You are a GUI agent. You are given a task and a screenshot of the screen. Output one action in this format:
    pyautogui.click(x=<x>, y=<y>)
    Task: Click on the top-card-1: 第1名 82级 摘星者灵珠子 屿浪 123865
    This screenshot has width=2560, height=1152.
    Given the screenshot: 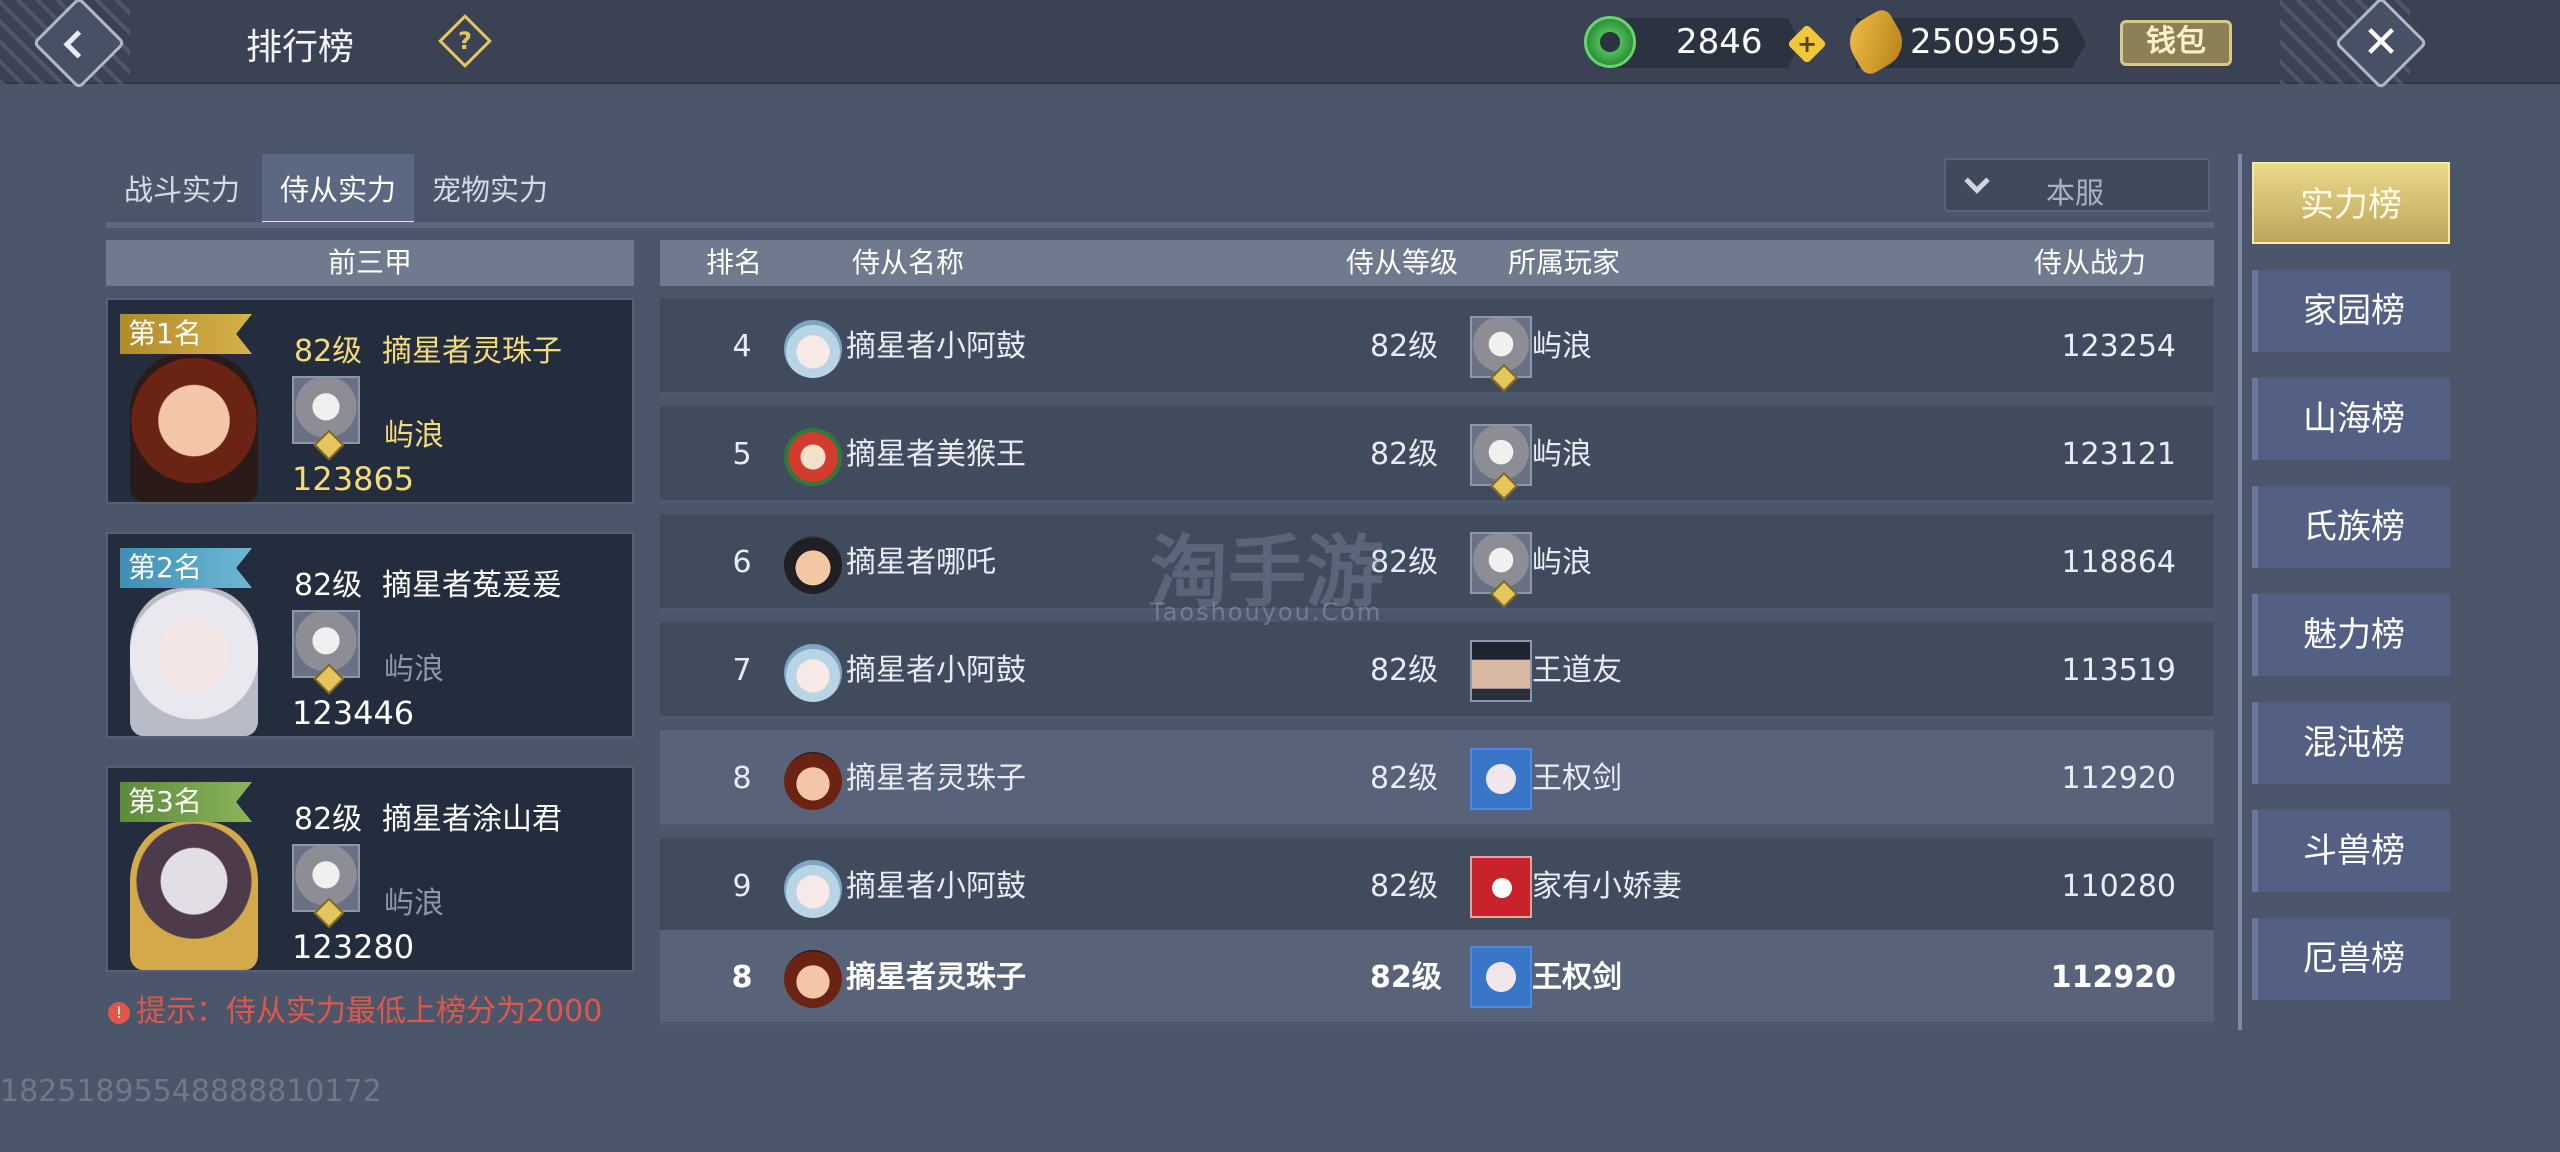 What is the action you would take?
    pyautogui.click(x=370, y=401)
    